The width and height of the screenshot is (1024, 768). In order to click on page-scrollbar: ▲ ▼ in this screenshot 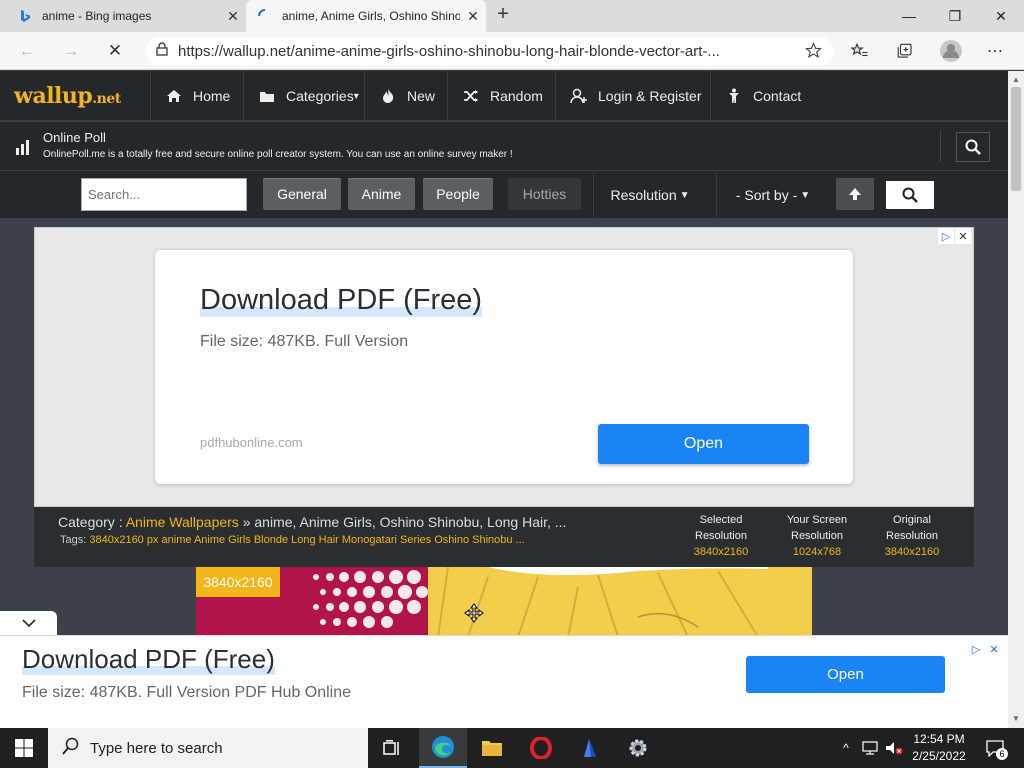, I will do `click(1016, 399)`.